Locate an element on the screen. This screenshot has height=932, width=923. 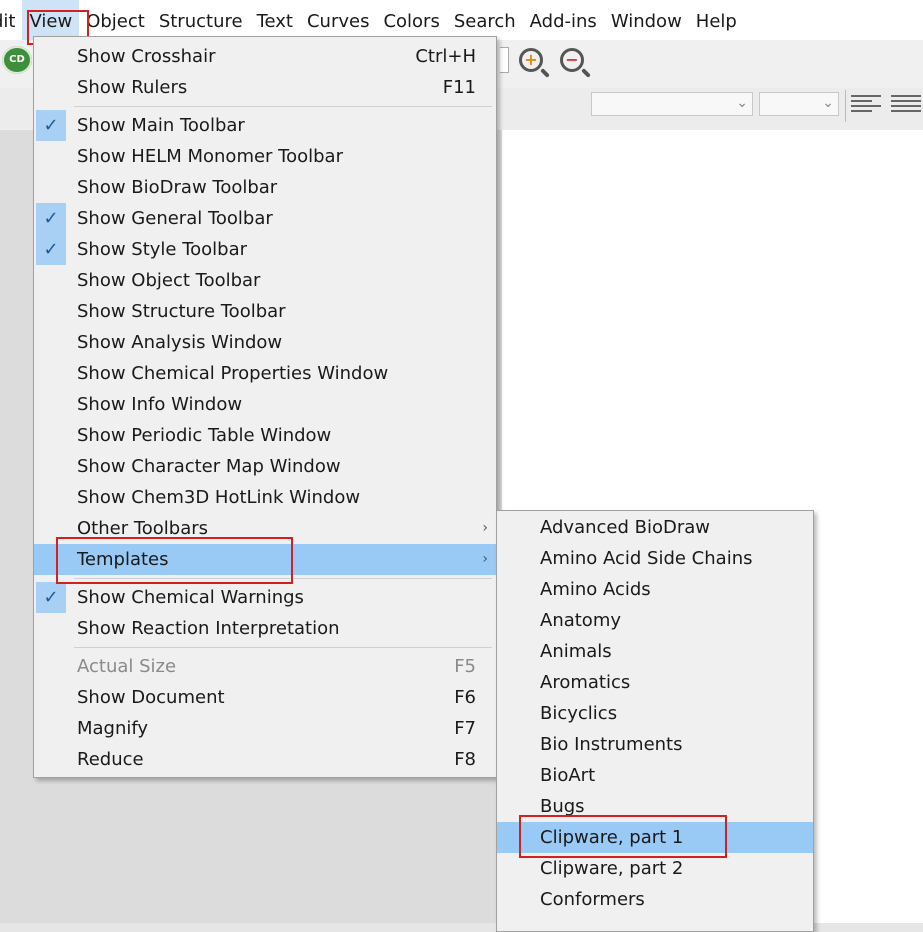
zoom-in-icon: + is located at coordinates (531, 60).